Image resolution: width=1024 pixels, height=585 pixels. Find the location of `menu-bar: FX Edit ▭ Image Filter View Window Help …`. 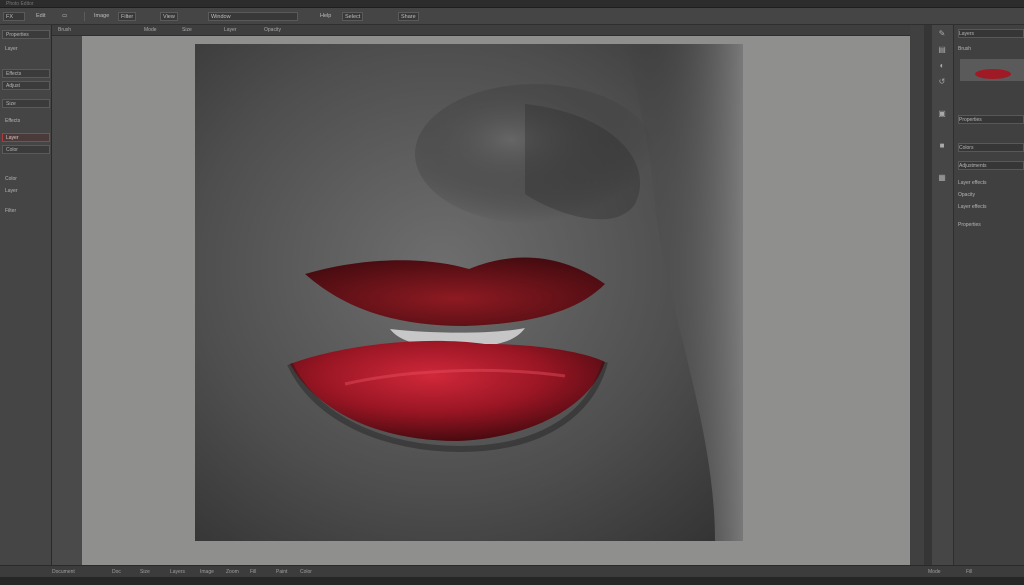

menu-bar: FX Edit ▭ Image Filter View Window Help … is located at coordinates (512, 16).